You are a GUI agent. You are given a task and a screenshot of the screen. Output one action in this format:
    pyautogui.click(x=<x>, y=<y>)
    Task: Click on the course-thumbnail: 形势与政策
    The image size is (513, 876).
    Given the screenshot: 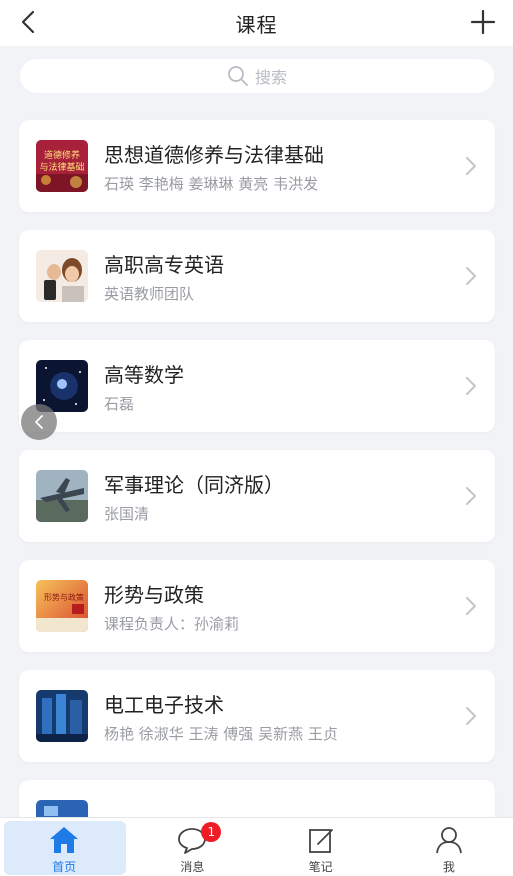 What is the action you would take?
    pyautogui.click(x=62, y=606)
    